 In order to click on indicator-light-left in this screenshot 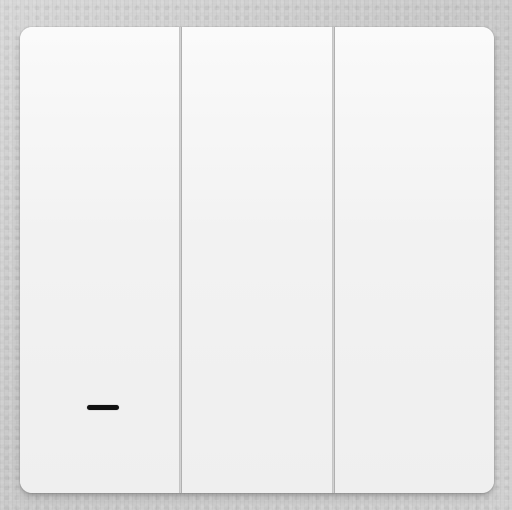, I will do `click(103, 407)`.